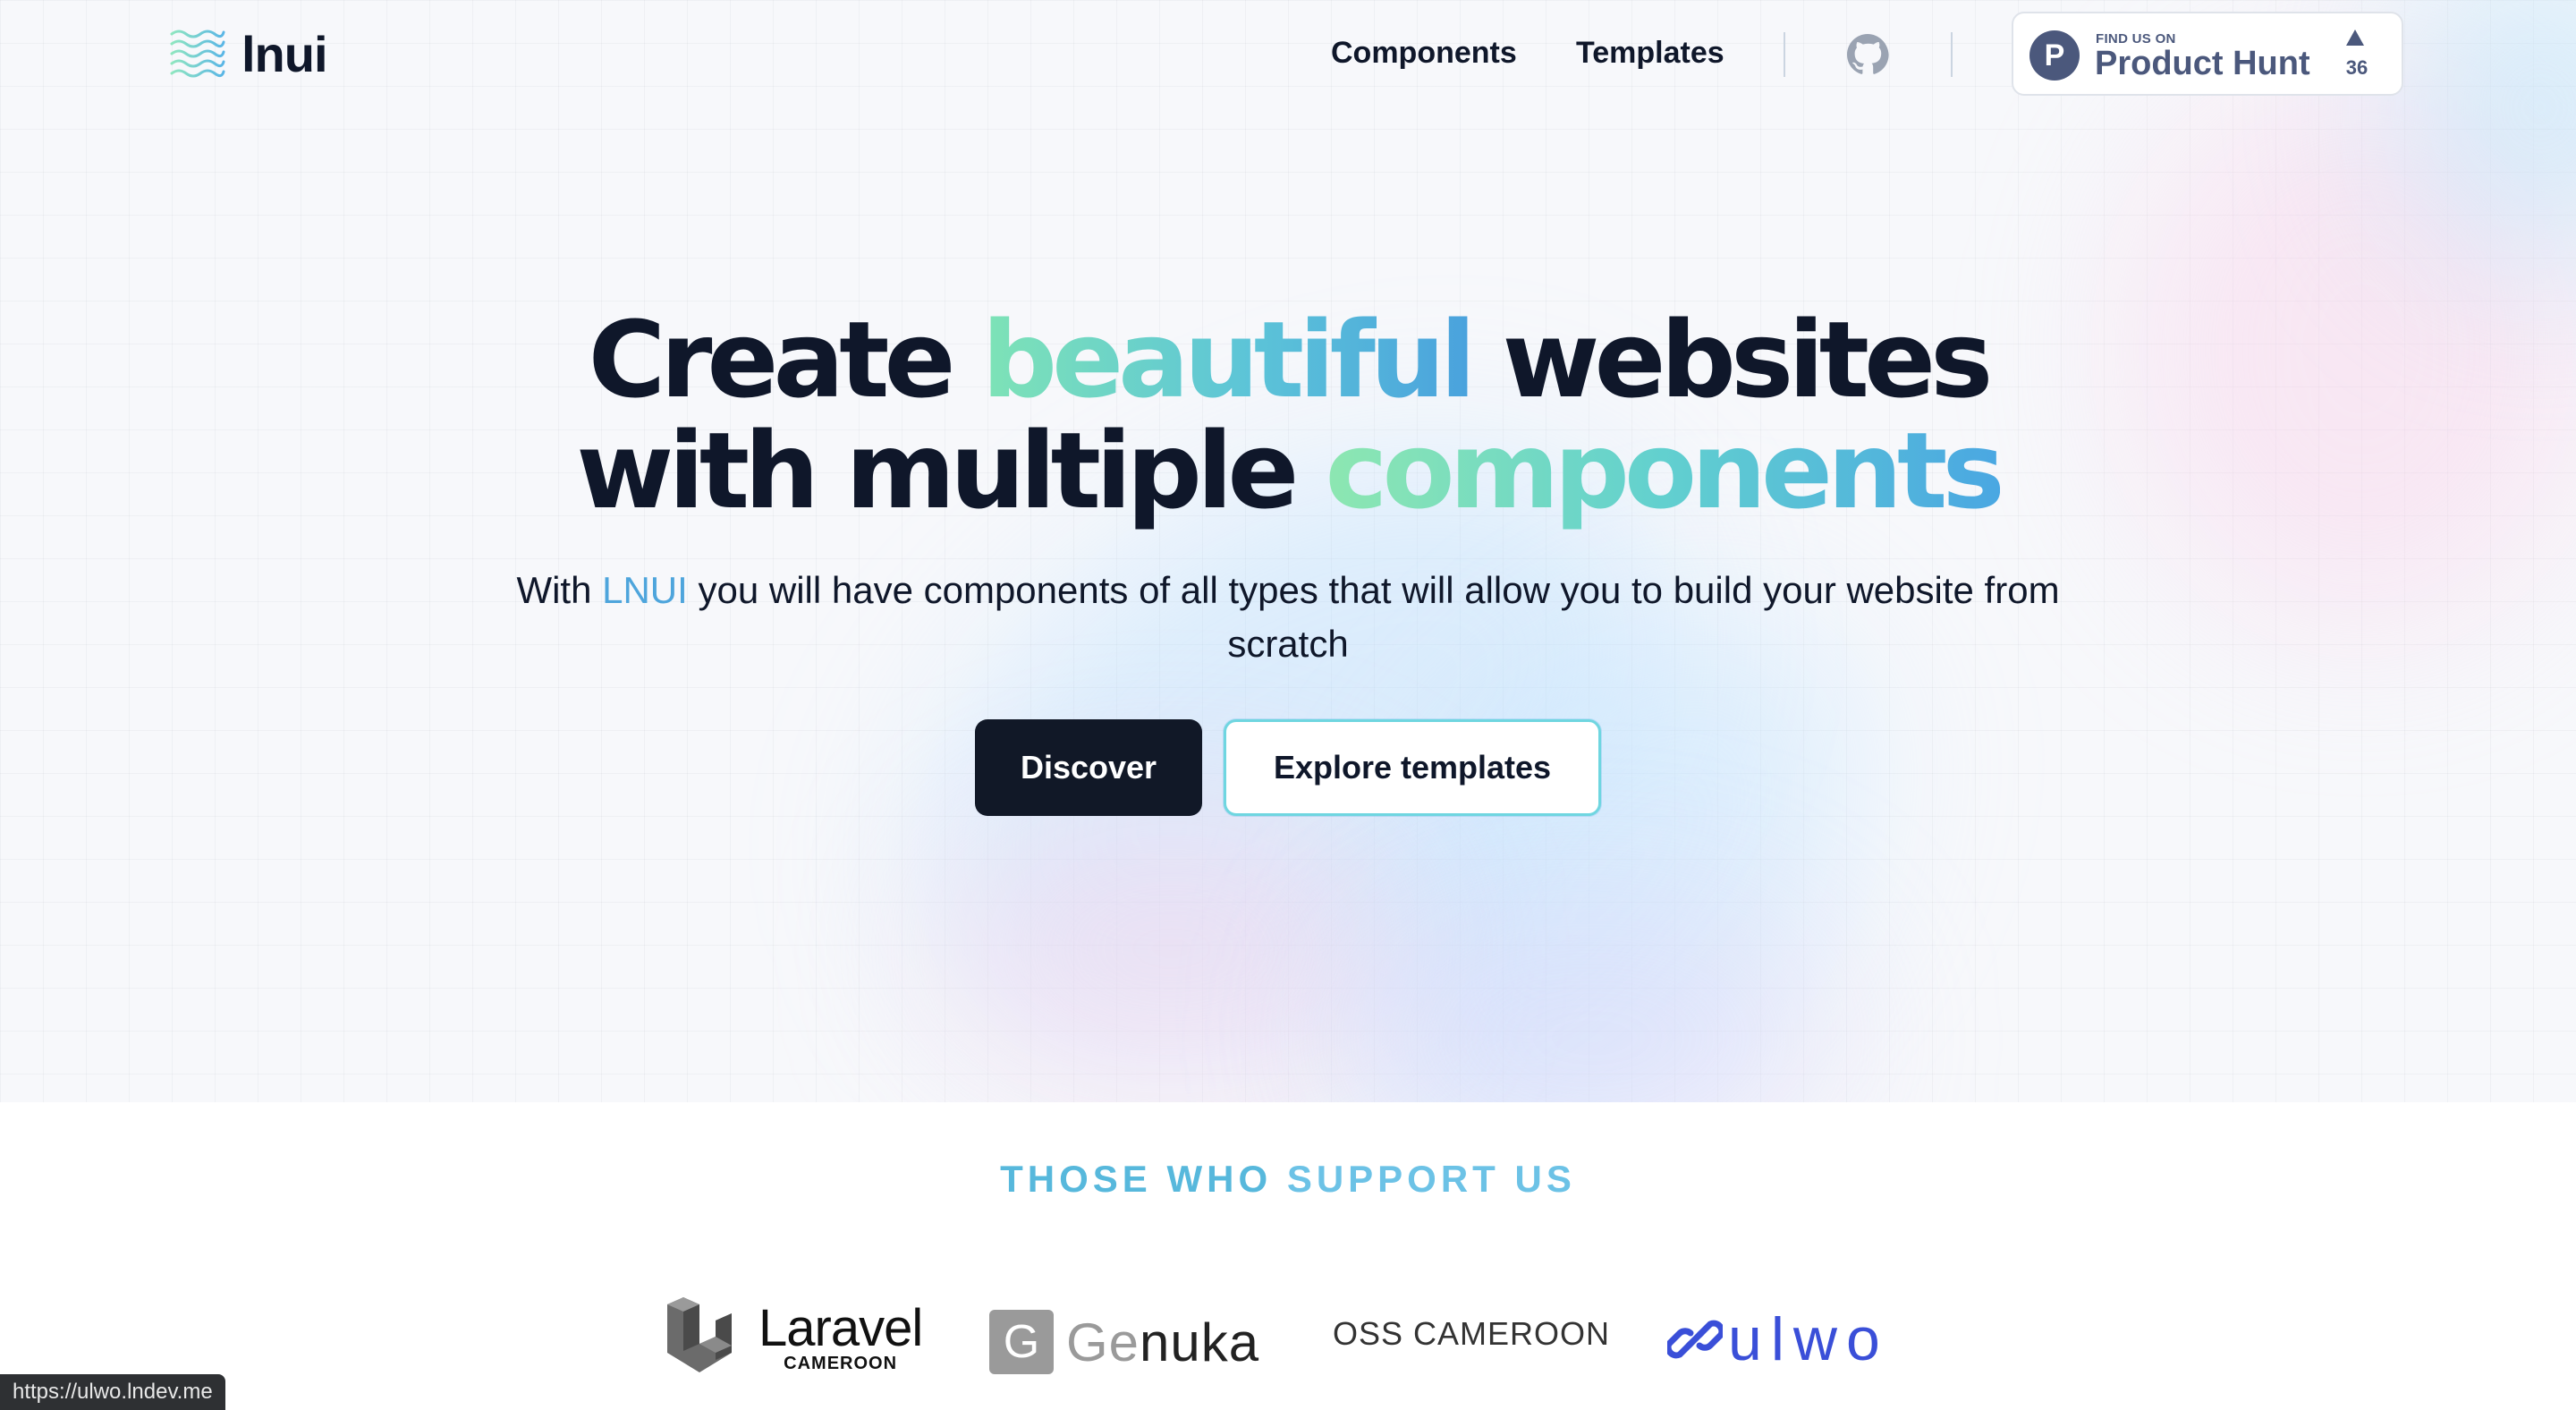 This screenshot has width=2576, height=1410. Describe the element at coordinates (1808, 1339) in the screenshot. I see `ulwo-name: ulwo` at that location.